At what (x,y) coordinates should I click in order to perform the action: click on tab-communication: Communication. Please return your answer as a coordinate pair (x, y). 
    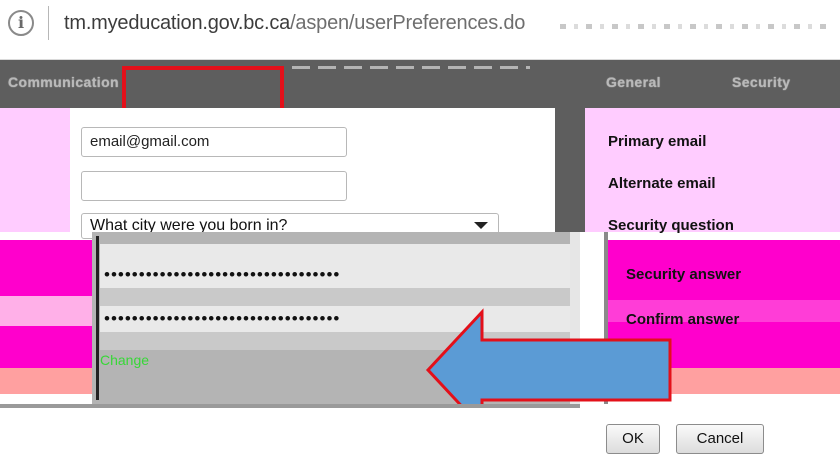
    Looking at the image, I should click on (63, 82).